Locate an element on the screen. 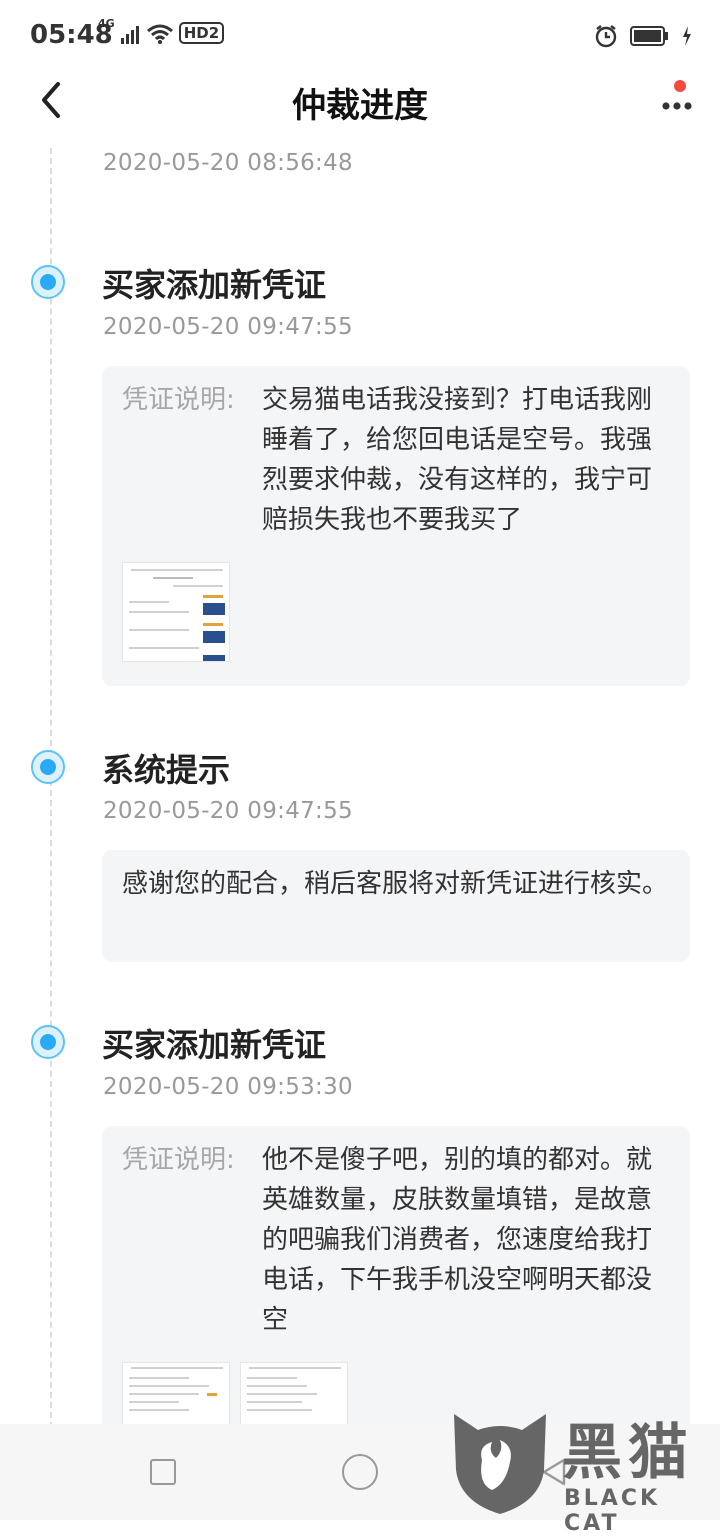 The image size is (720, 1536). nav-bar: 仲裁进度 is located at coordinates (360, 100).